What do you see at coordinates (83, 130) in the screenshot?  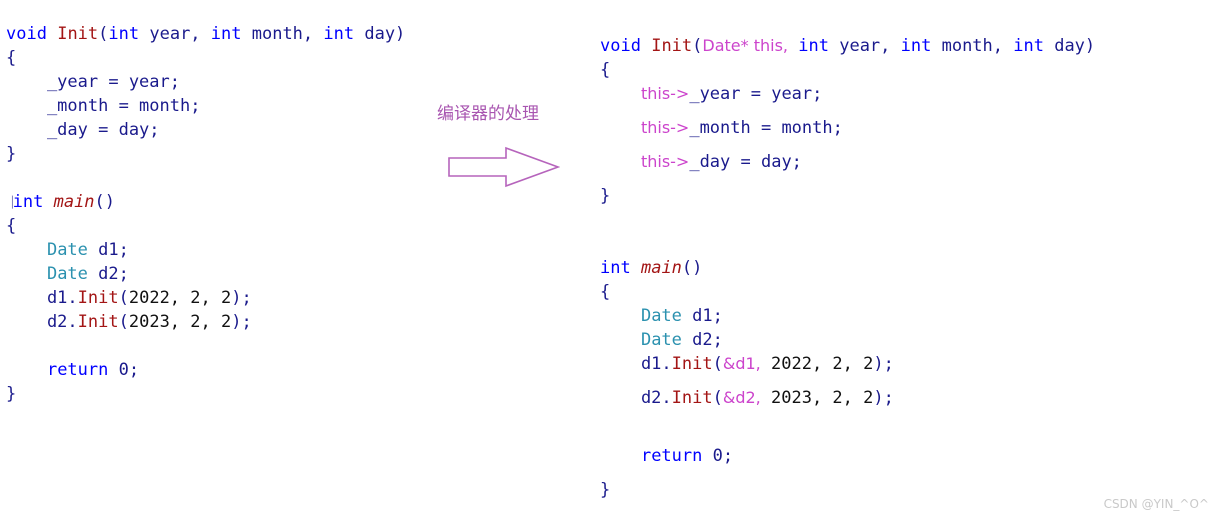 I see `code-token-plain: _day = day;` at bounding box center [83, 130].